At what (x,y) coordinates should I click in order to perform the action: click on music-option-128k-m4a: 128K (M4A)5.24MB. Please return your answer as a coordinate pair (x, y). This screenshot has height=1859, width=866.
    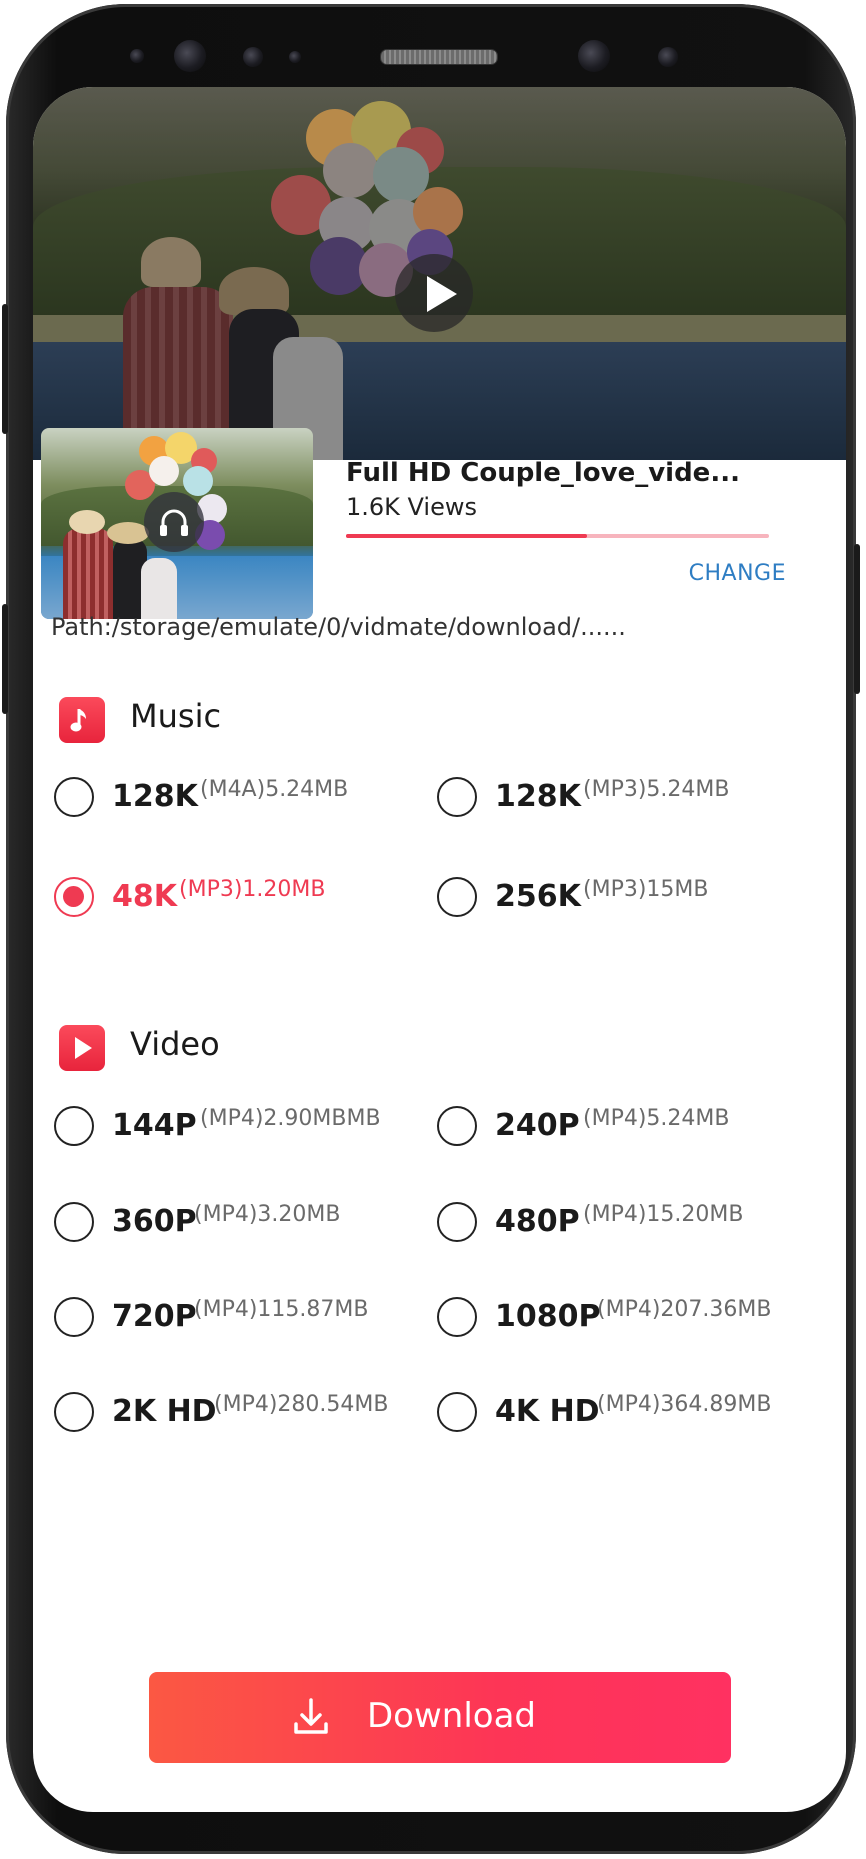
    Looking at the image, I should click on (204, 800).